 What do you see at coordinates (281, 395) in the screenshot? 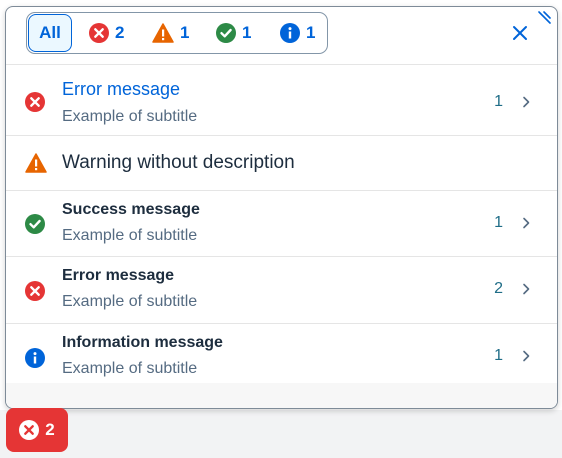
I see `popover-footer` at bounding box center [281, 395].